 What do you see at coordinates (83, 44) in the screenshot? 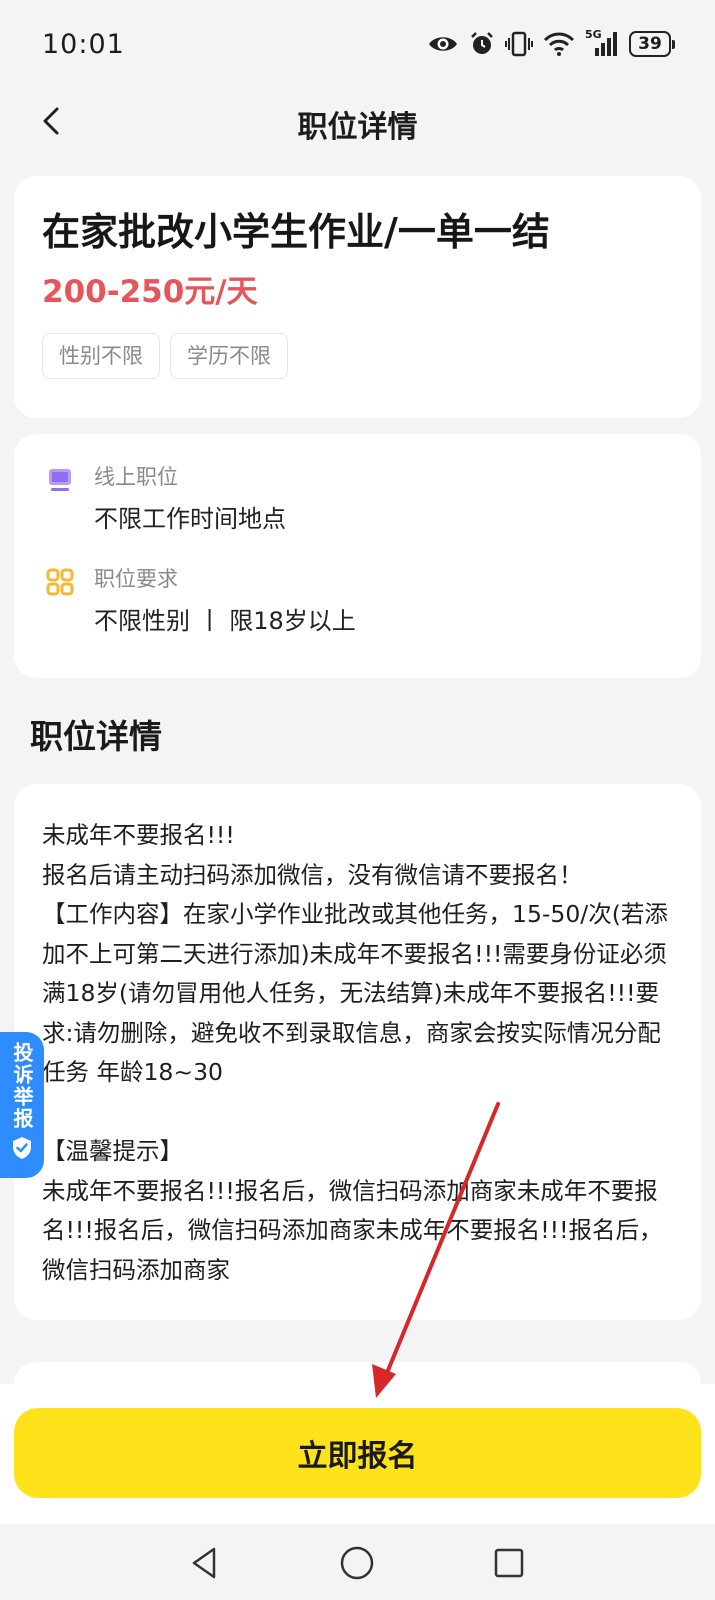
I see `status-time: 10:01` at bounding box center [83, 44].